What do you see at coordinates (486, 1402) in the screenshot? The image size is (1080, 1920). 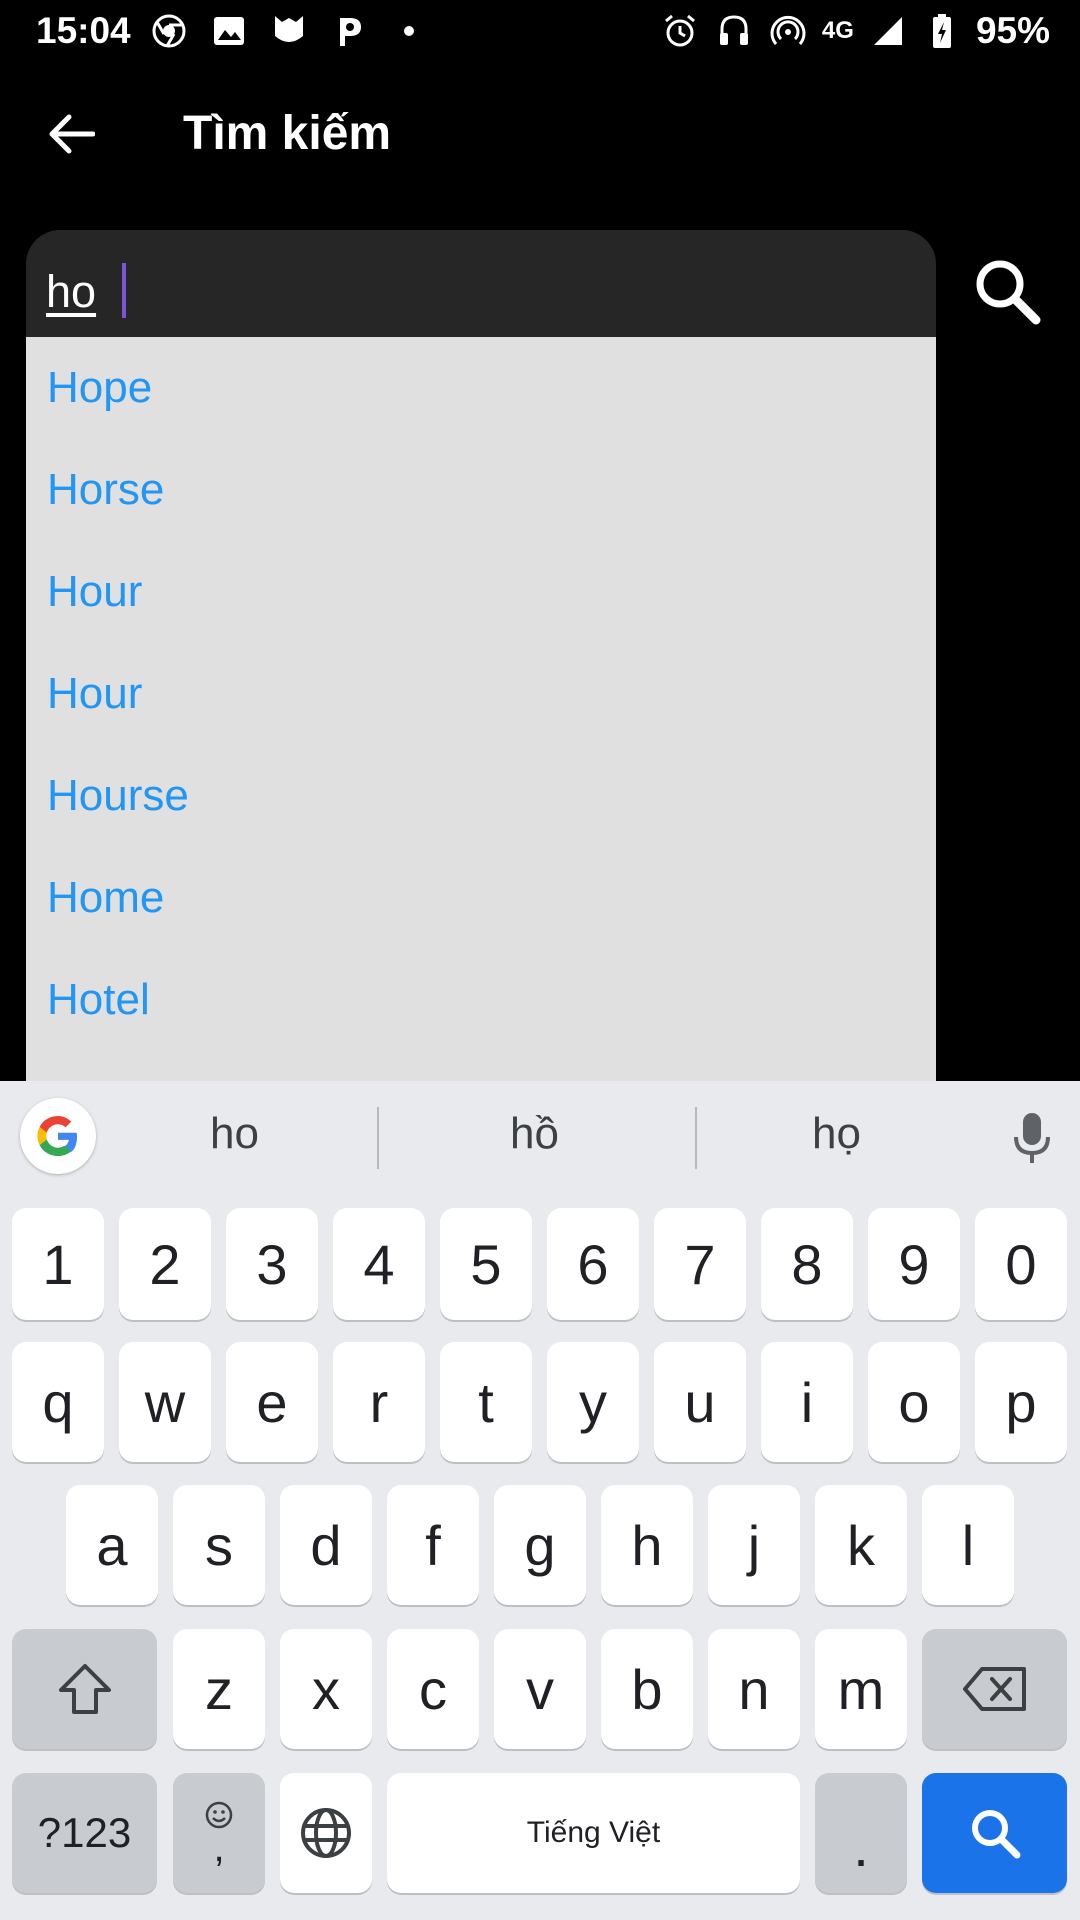 I see `key-t: t` at bounding box center [486, 1402].